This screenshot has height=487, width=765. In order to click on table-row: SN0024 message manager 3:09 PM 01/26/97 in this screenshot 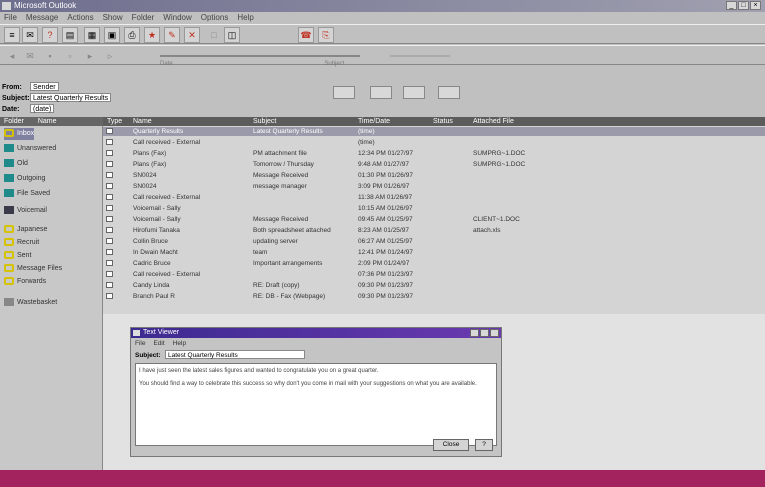, I will do `click(434, 186)`.